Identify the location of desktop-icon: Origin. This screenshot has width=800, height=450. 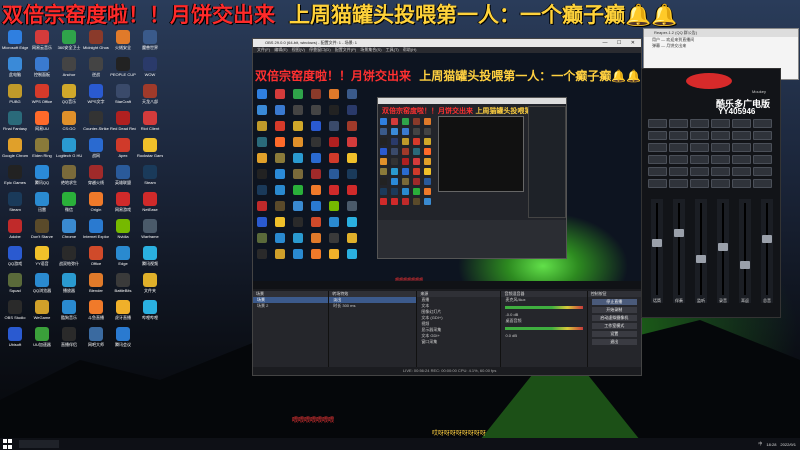
(96, 205).